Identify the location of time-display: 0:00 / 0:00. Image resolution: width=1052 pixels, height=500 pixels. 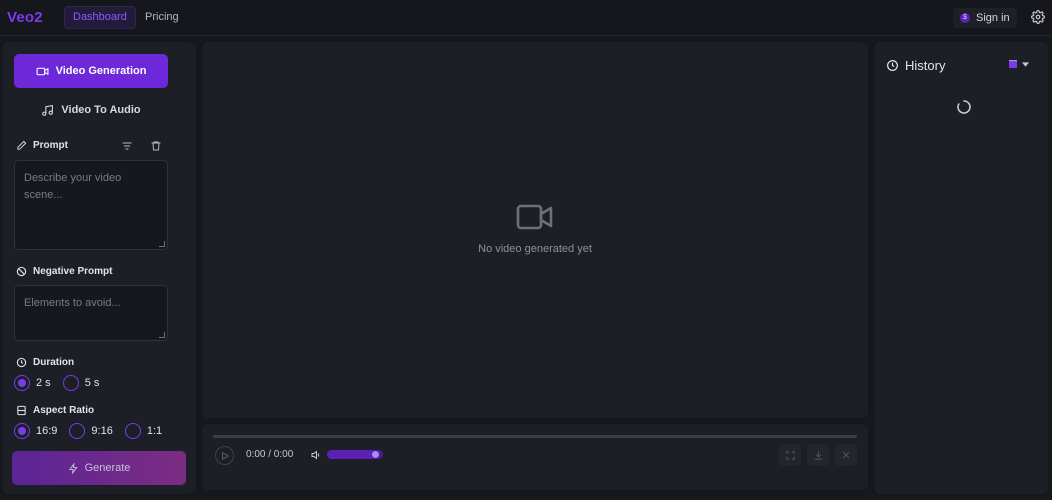
(270, 454).